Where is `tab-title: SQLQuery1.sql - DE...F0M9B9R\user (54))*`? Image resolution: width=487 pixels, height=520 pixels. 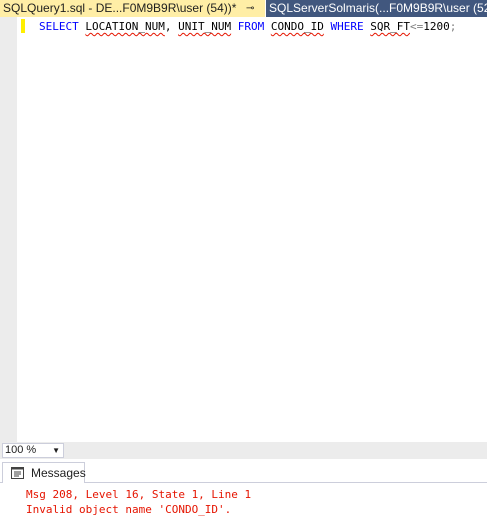
tab-title: SQLQuery1.sql - DE...F0M9B9R\user (54))* is located at coordinates (120, 8).